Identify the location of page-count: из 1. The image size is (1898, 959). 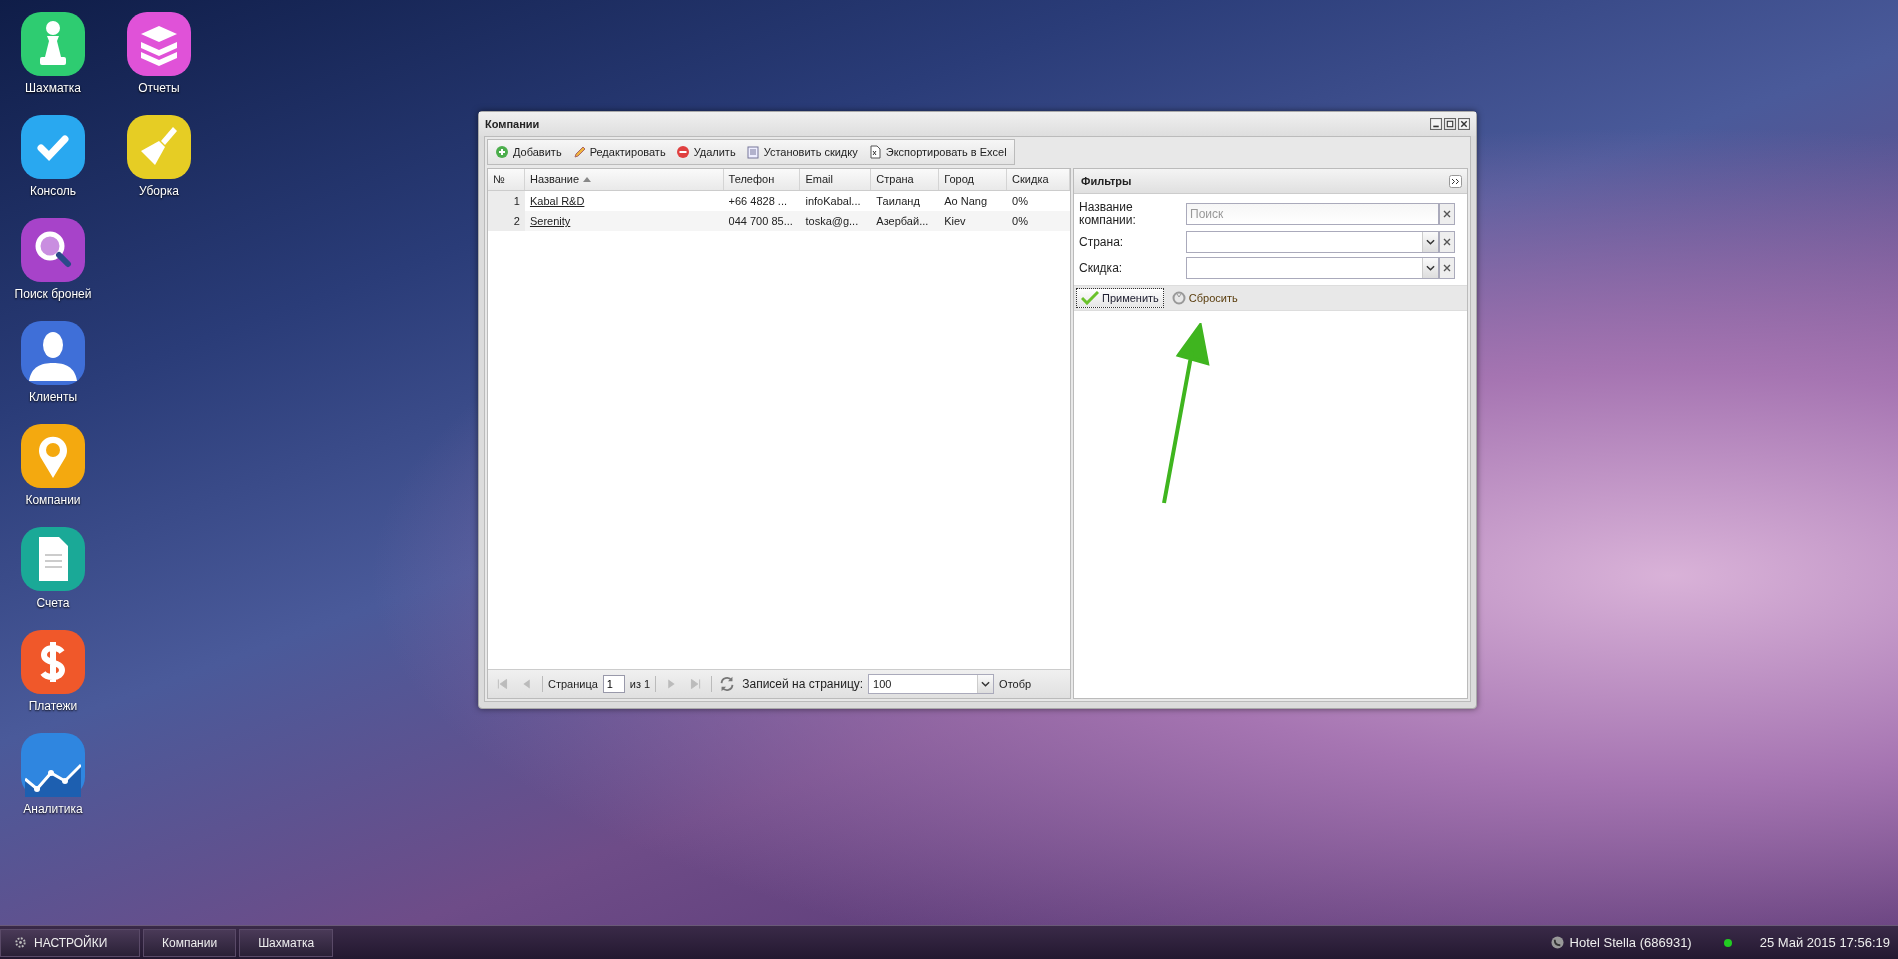
(640, 684).